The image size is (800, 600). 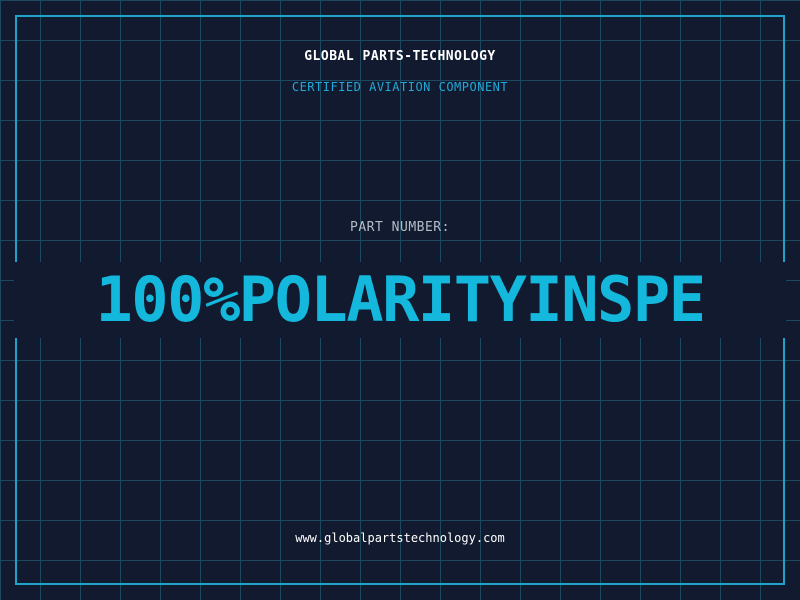 What do you see at coordinates (400, 87) in the screenshot?
I see `certification-tagline: CERTIFIED AVIATION COMPONENT` at bounding box center [400, 87].